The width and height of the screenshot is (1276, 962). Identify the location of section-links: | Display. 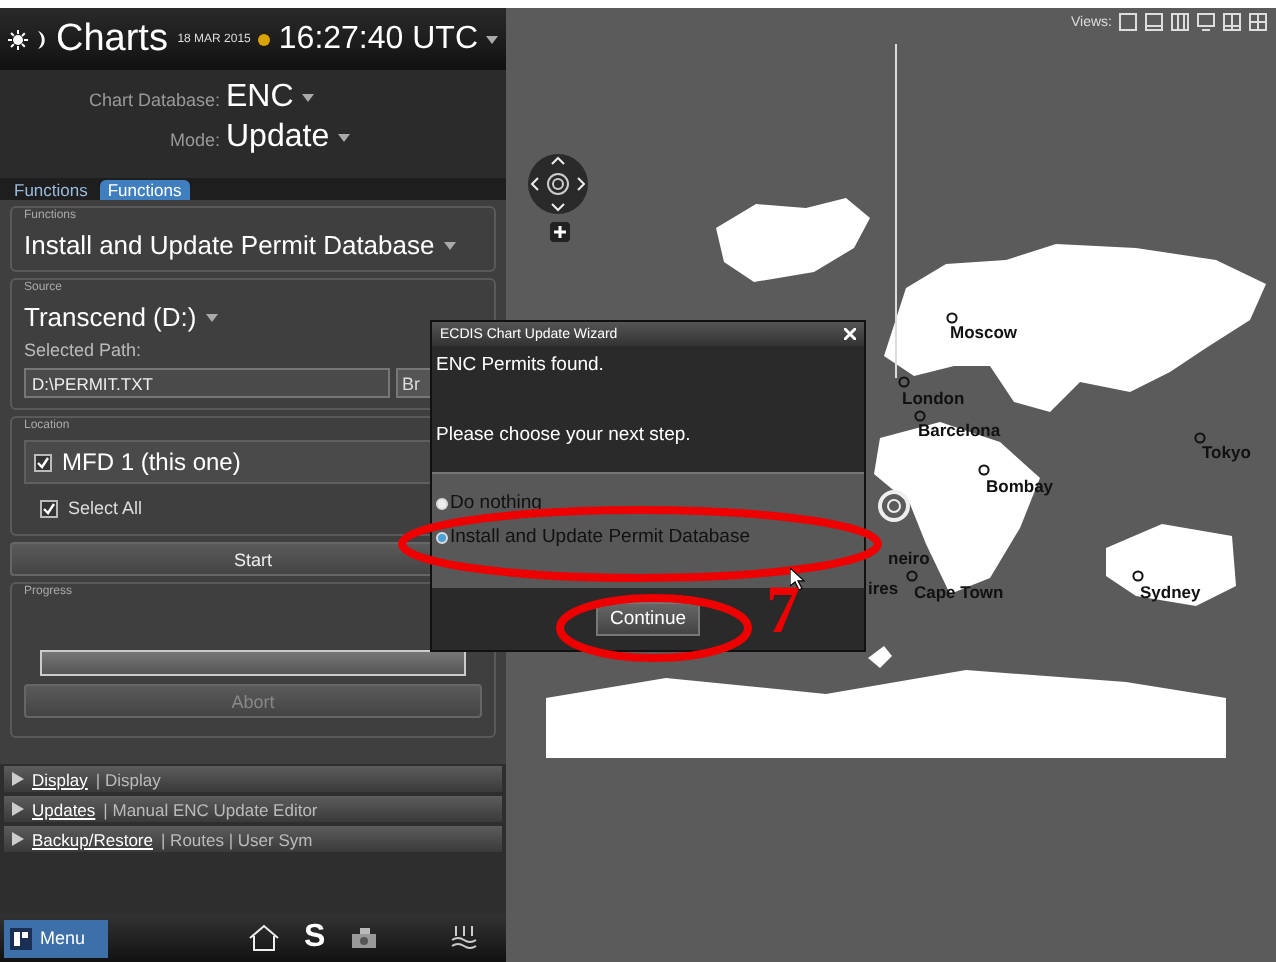
(128, 779).